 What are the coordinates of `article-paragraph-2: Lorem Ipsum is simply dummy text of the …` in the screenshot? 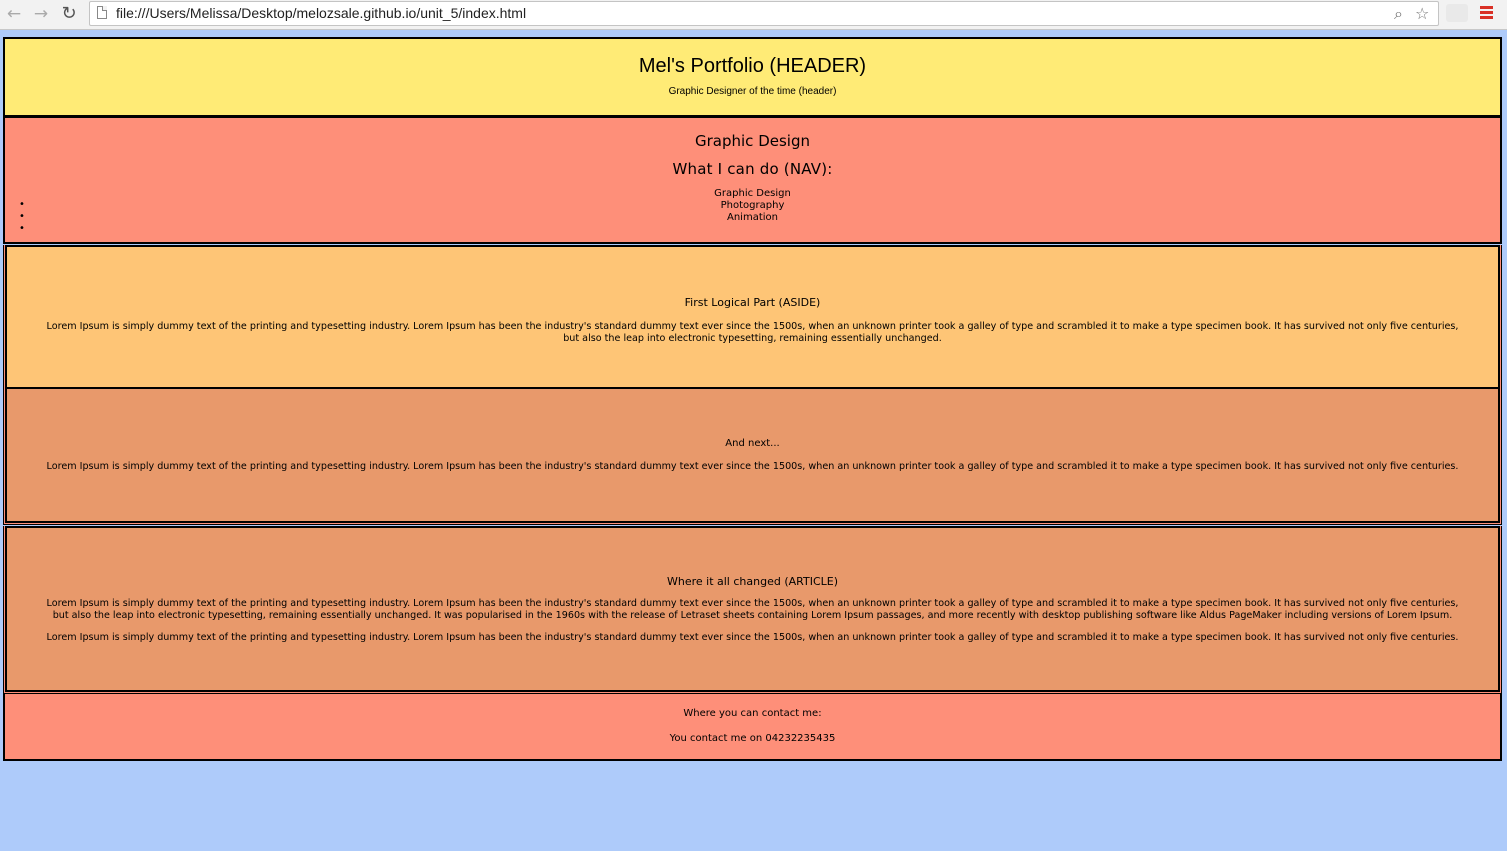 It's located at (752, 637).